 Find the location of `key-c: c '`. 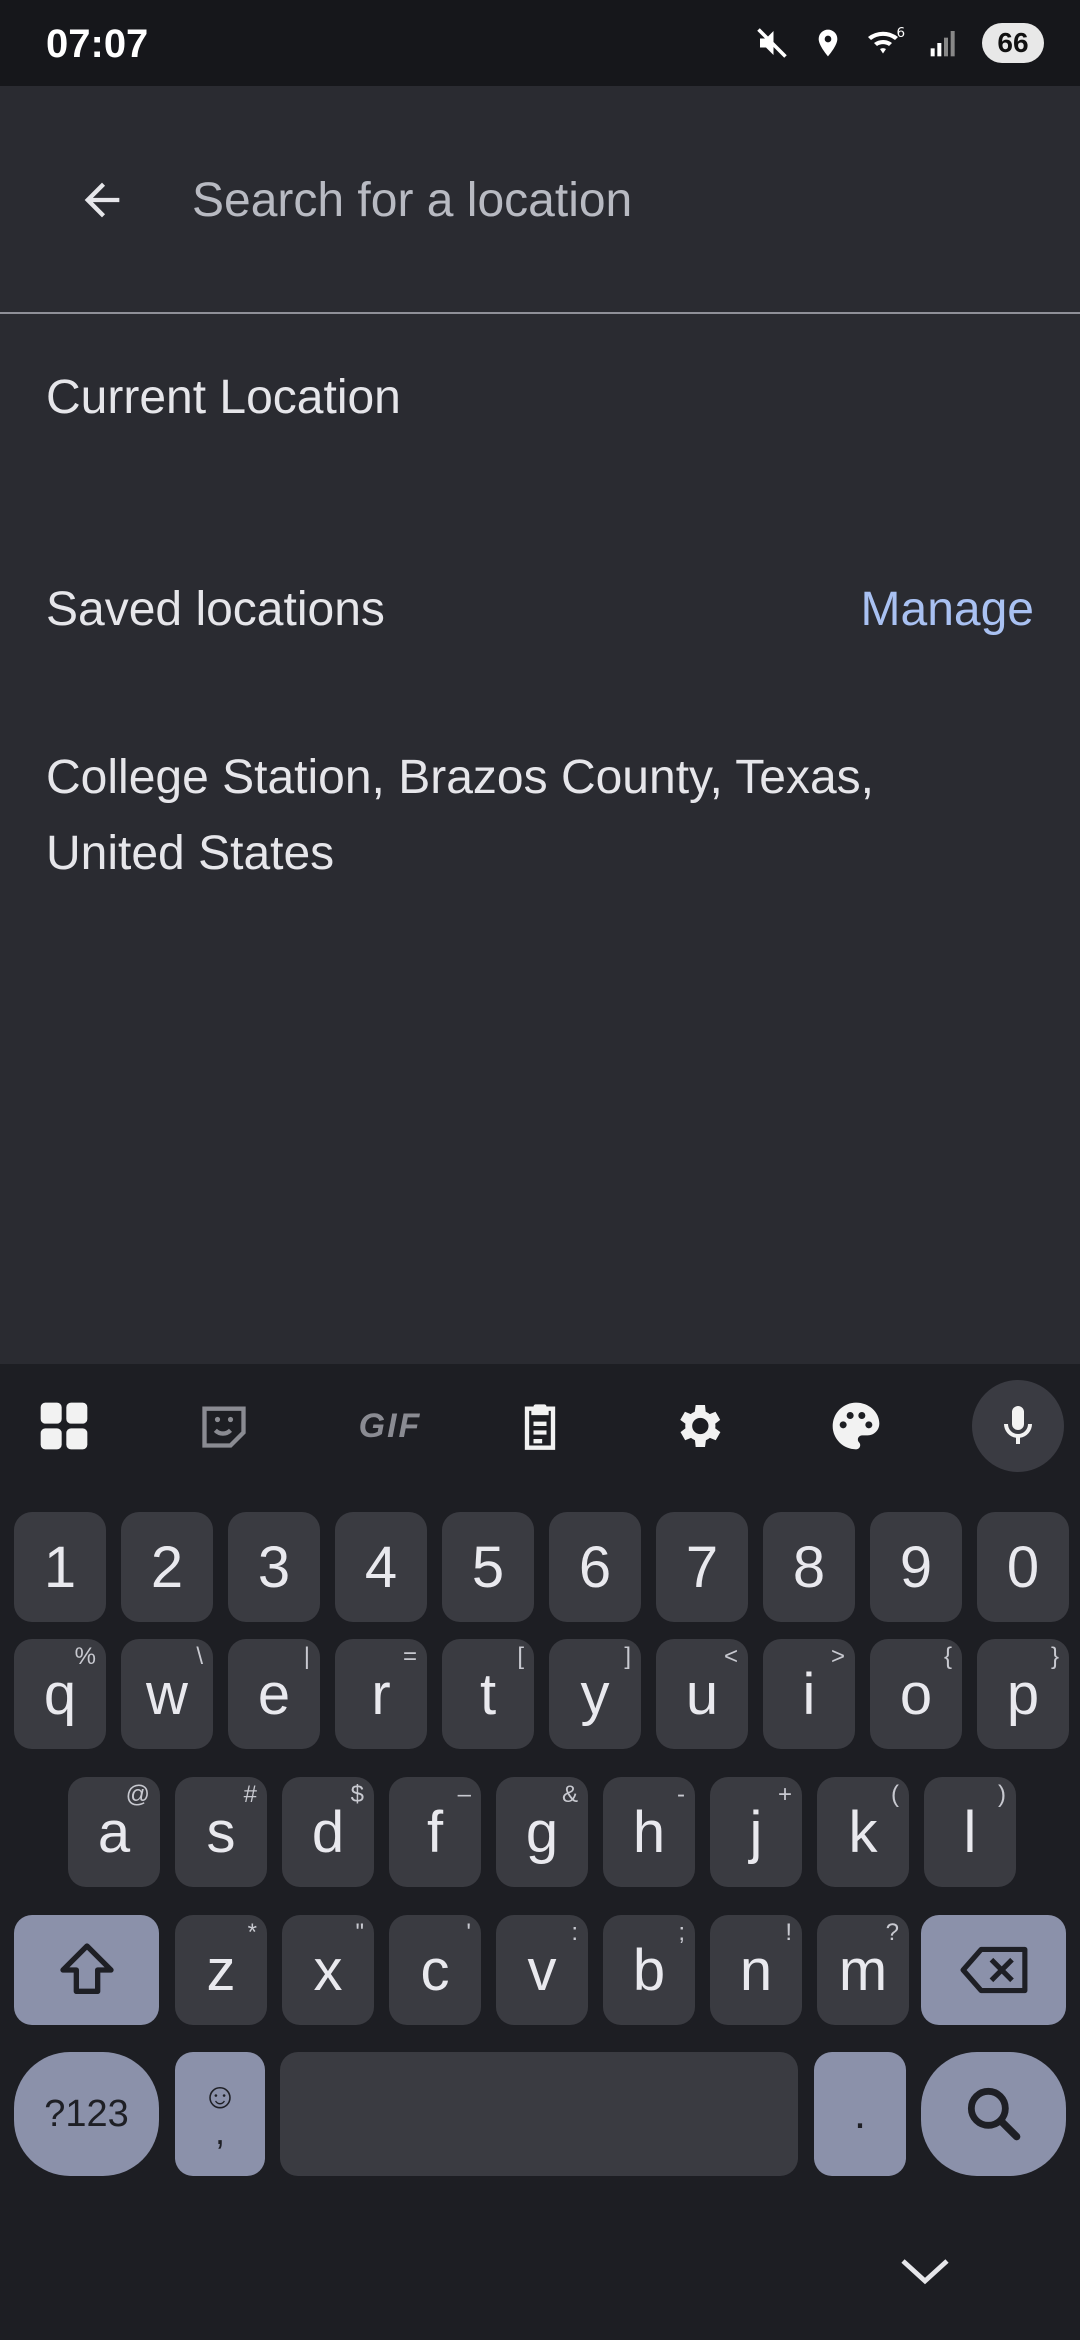

key-c: c ' is located at coordinates (435, 1970).